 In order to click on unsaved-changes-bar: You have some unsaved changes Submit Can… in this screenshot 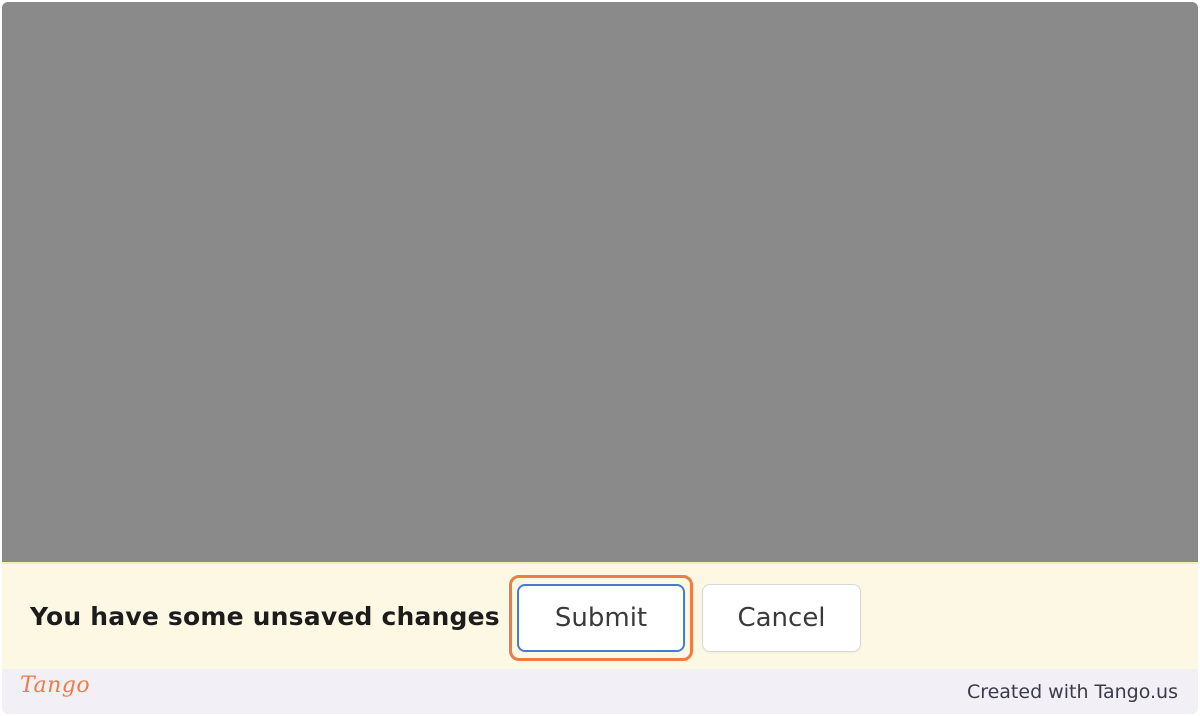, I will do `click(600, 615)`.